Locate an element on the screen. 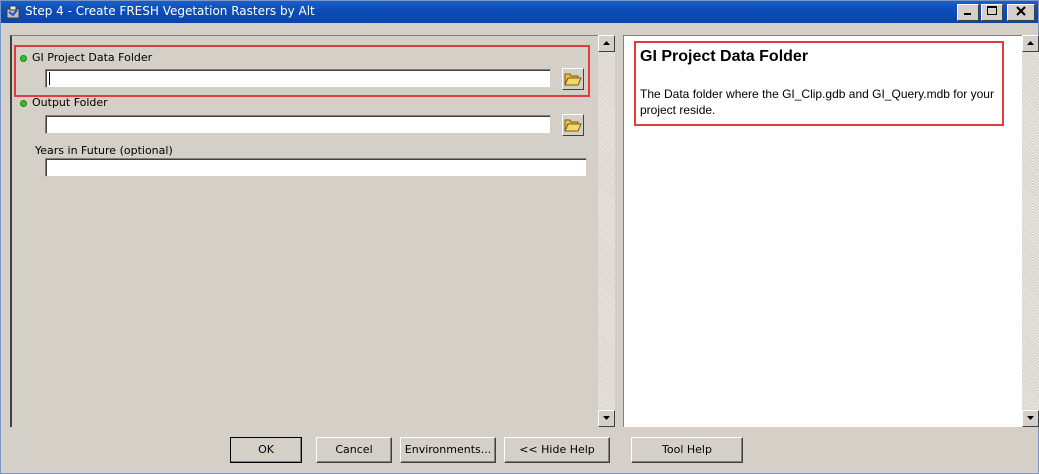 This screenshot has width=1039, height=474. help-scrollbar is located at coordinates (1030, 231).